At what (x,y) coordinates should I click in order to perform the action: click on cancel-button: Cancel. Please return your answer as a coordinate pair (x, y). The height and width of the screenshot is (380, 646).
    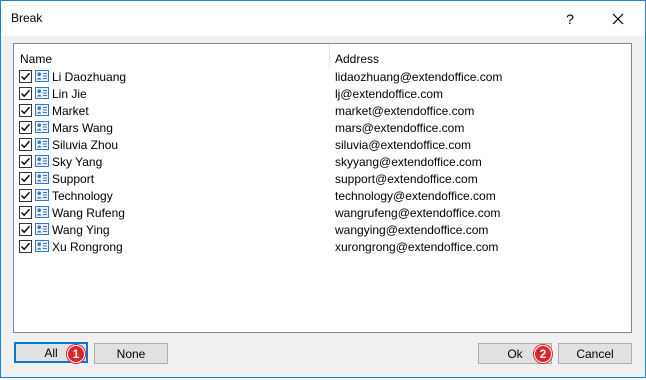
    Looking at the image, I should click on (595, 353).